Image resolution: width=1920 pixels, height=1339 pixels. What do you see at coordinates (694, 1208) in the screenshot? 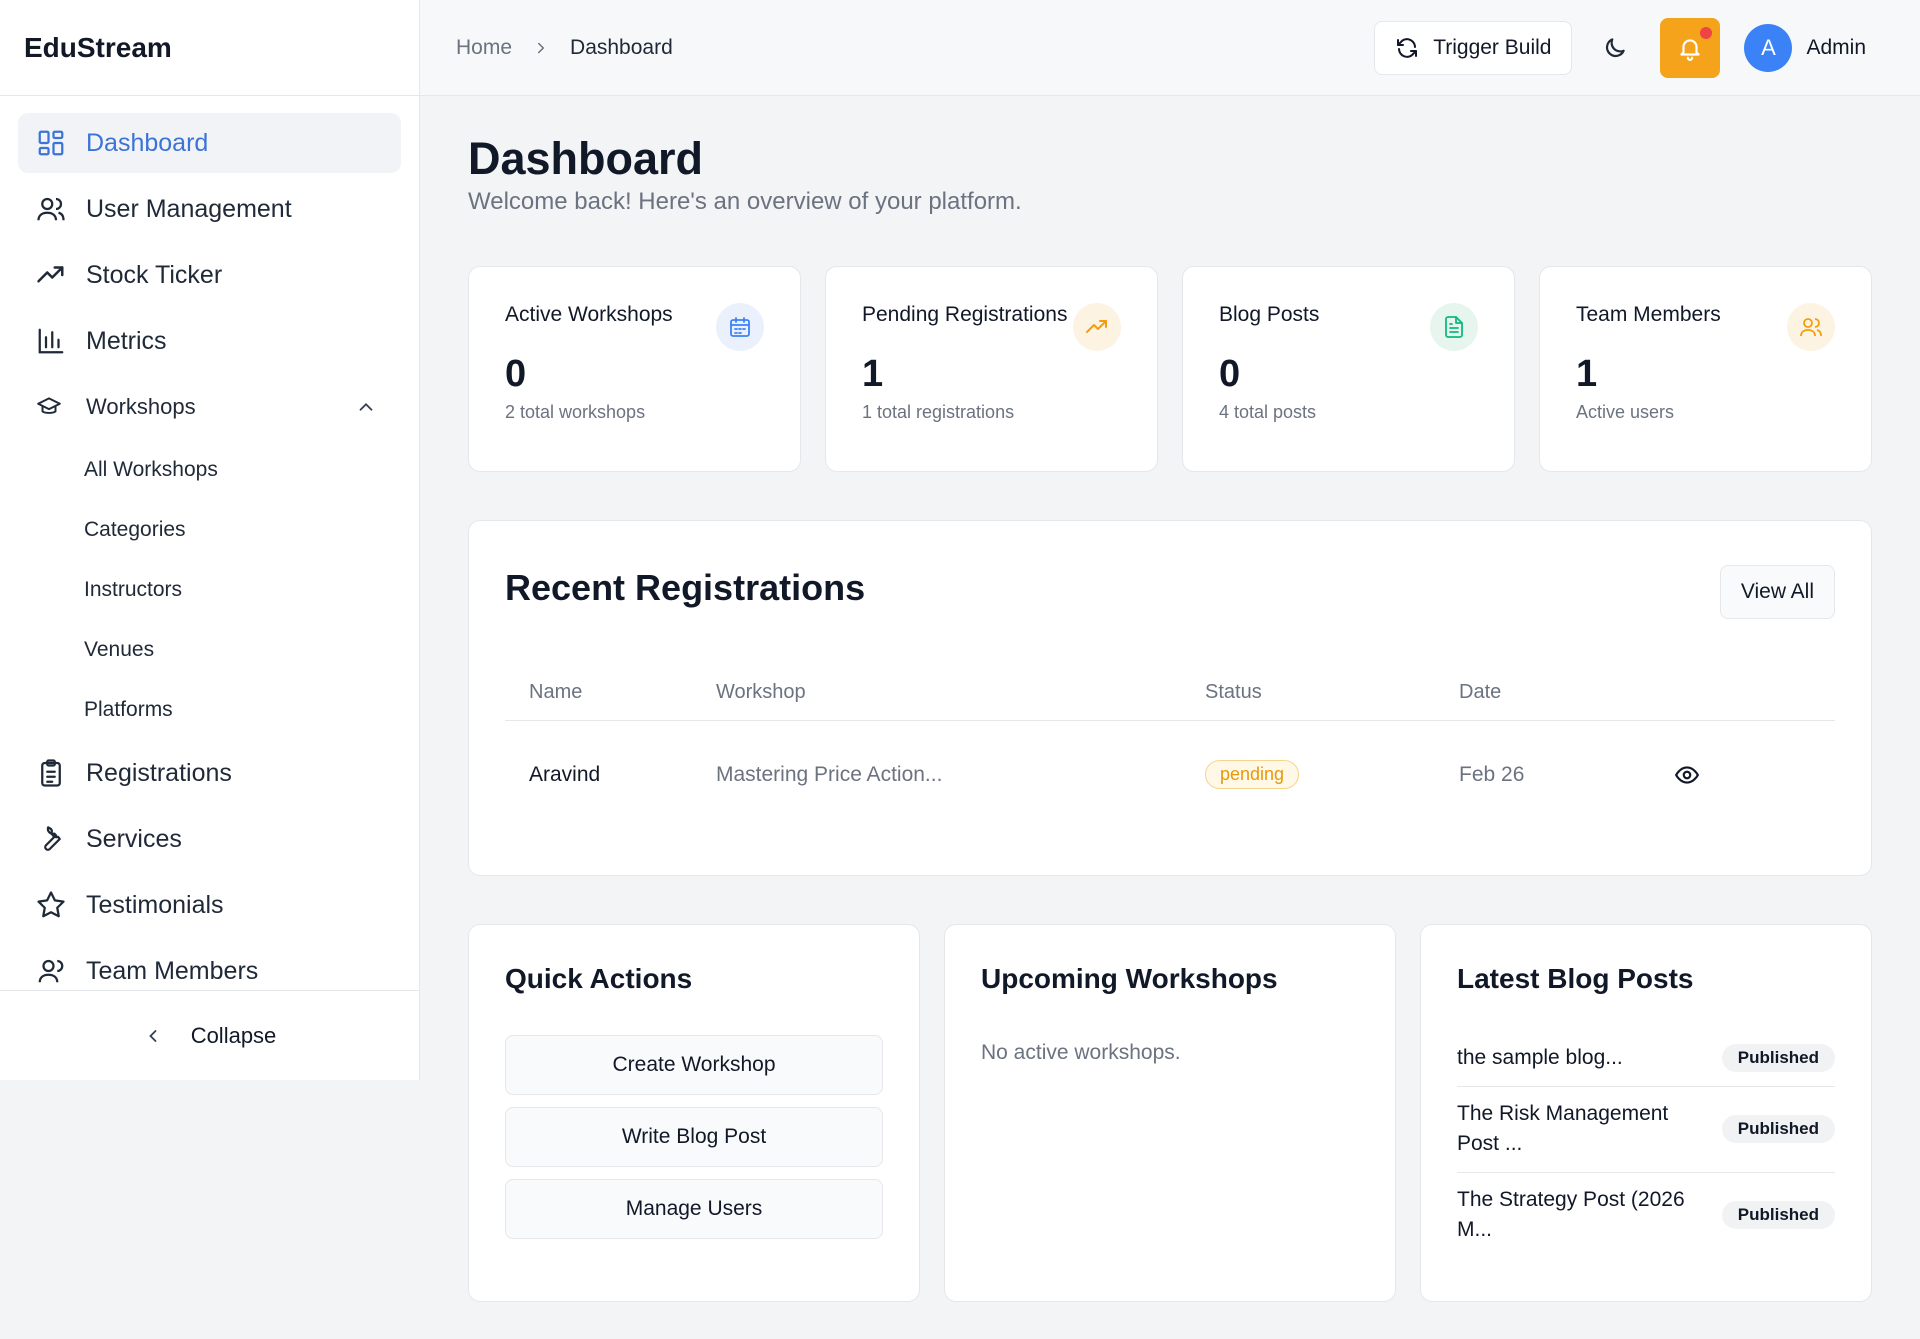
I see `manage-users-button: Manage Users` at bounding box center [694, 1208].